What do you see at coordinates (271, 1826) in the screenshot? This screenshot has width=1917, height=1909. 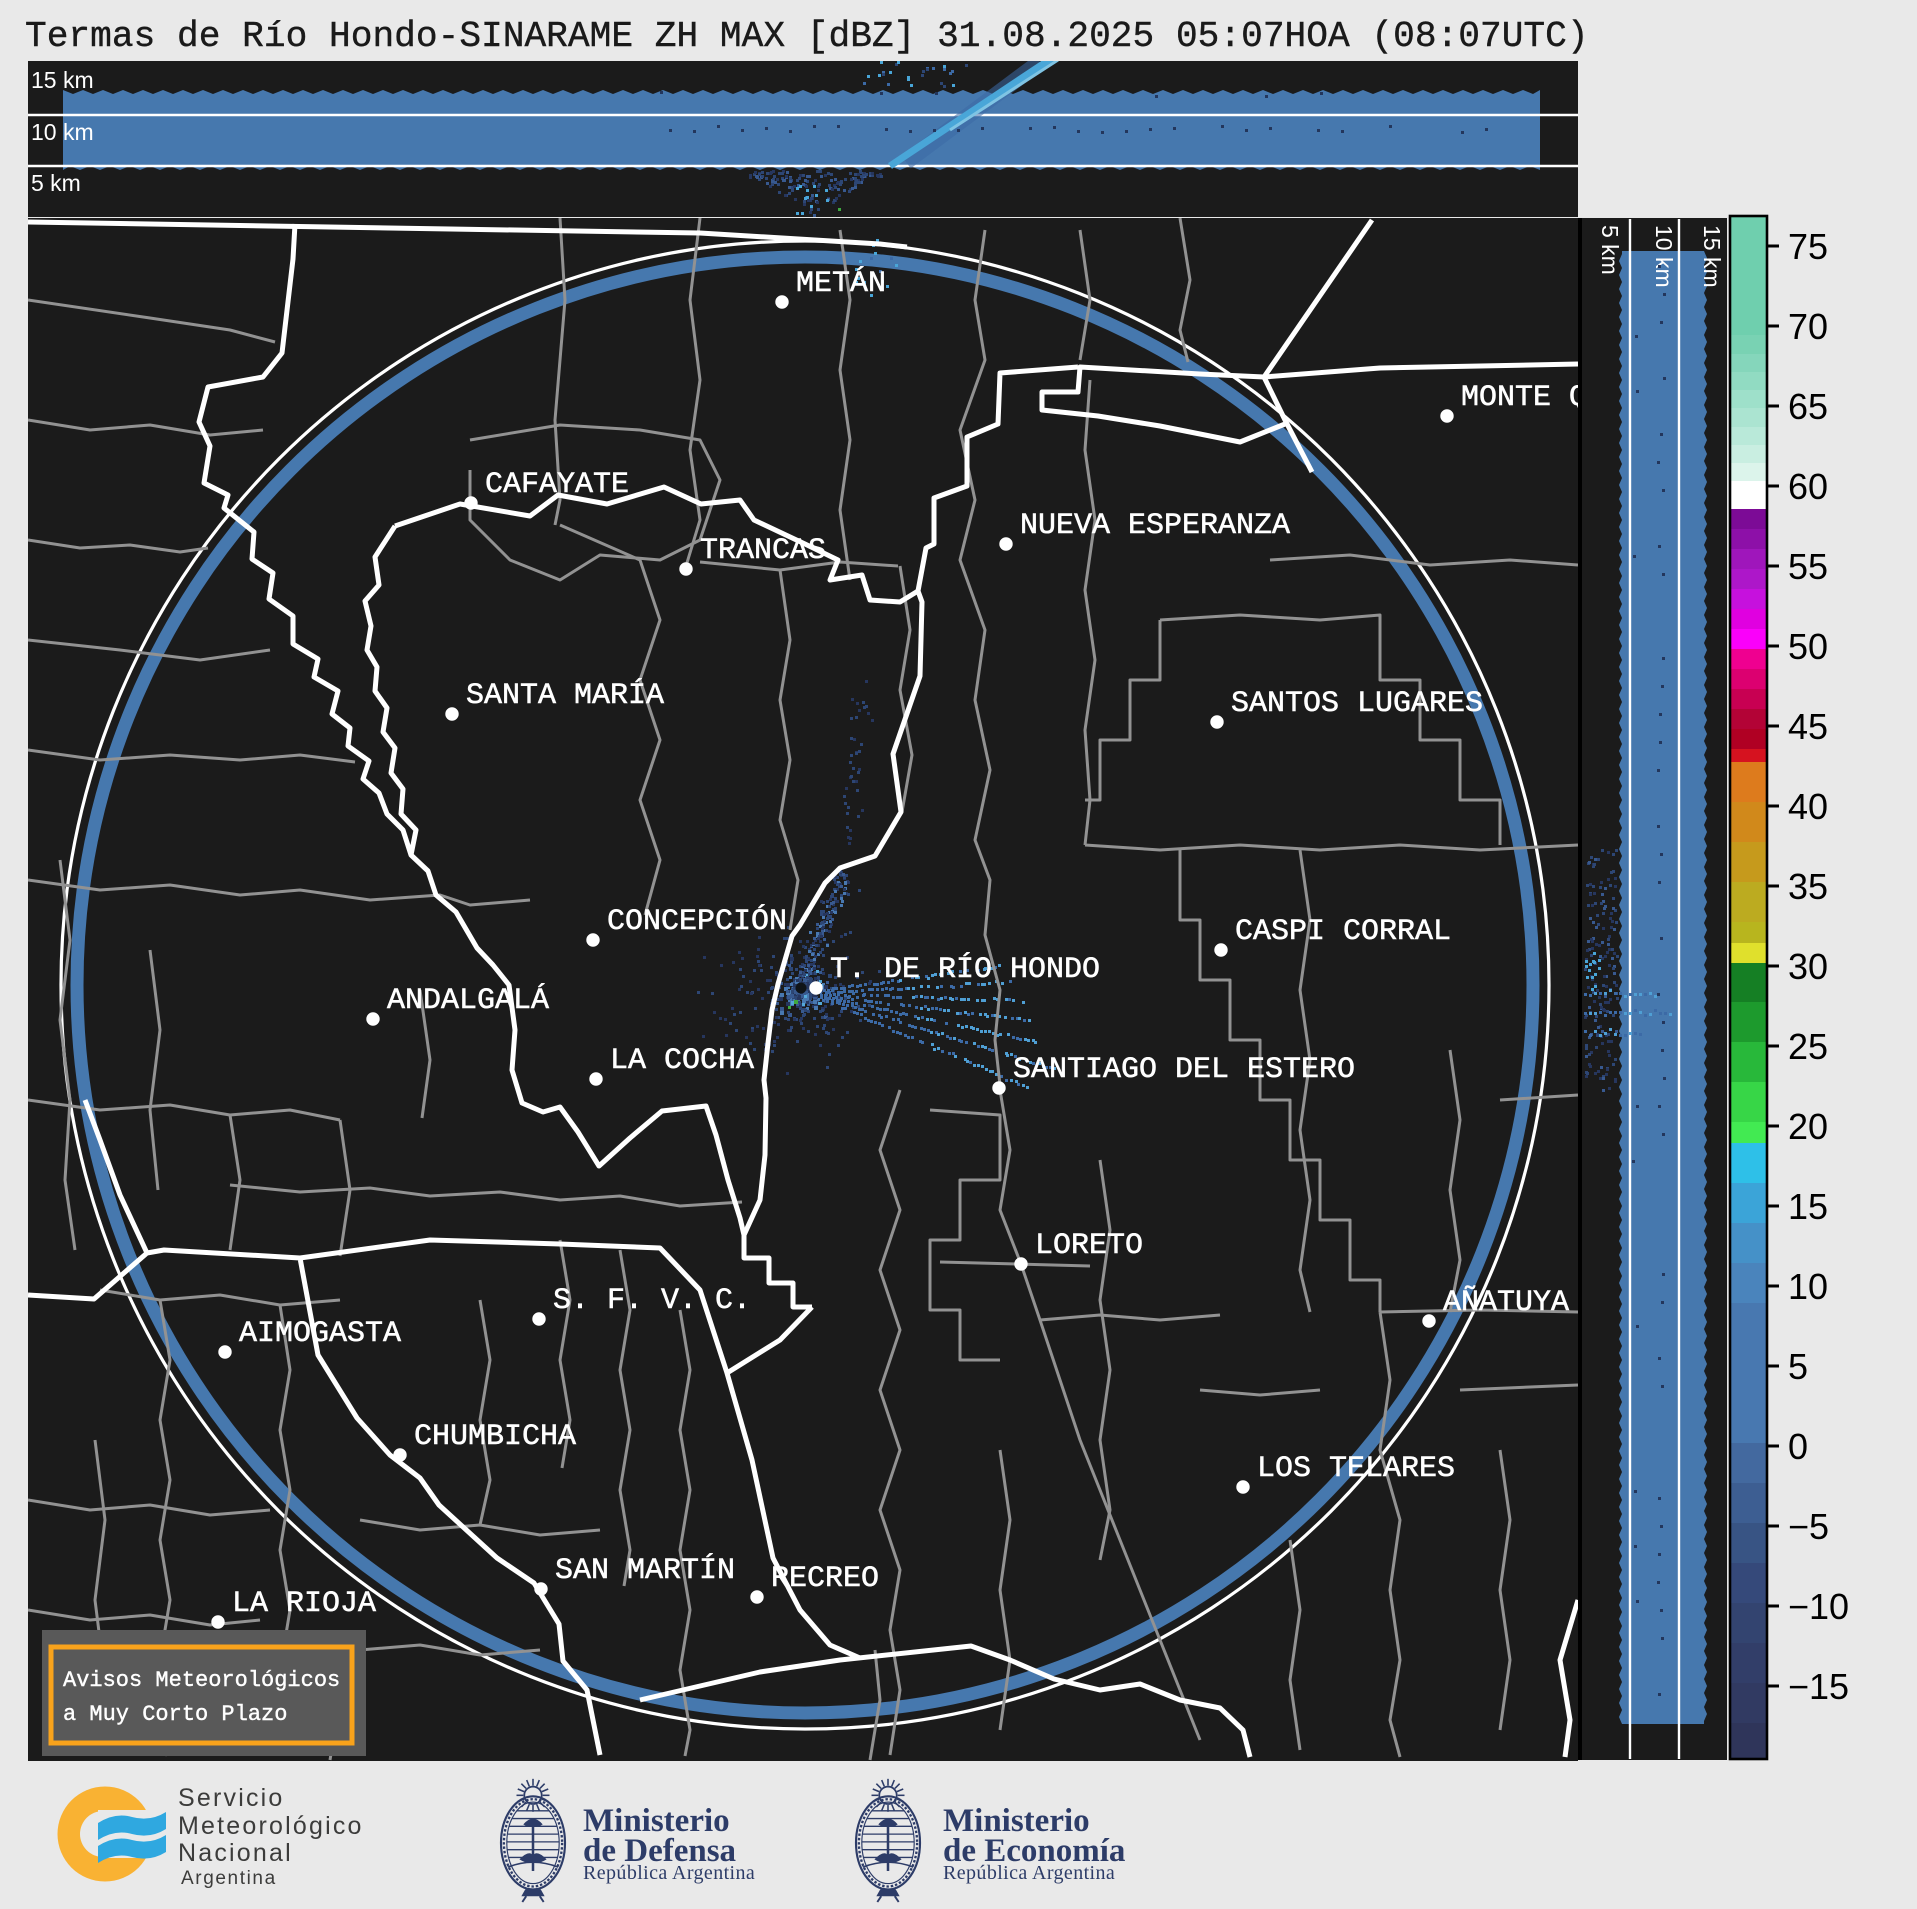 I see `svg-text: Meteorológico` at bounding box center [271, 1826].